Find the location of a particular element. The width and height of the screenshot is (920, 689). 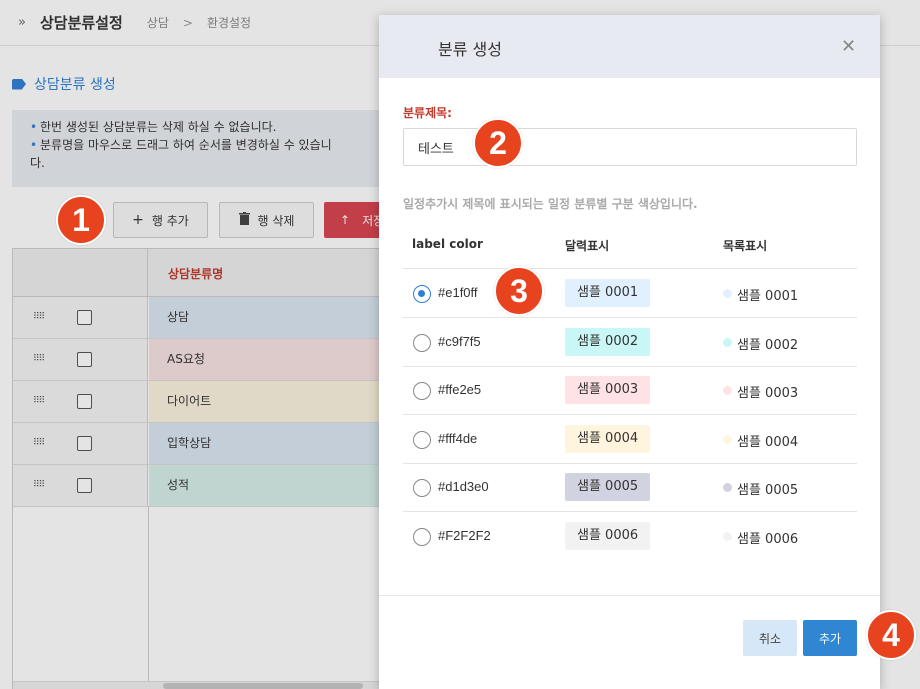

list-sample: 샘플 0001 is located at coordinates (768, 296).